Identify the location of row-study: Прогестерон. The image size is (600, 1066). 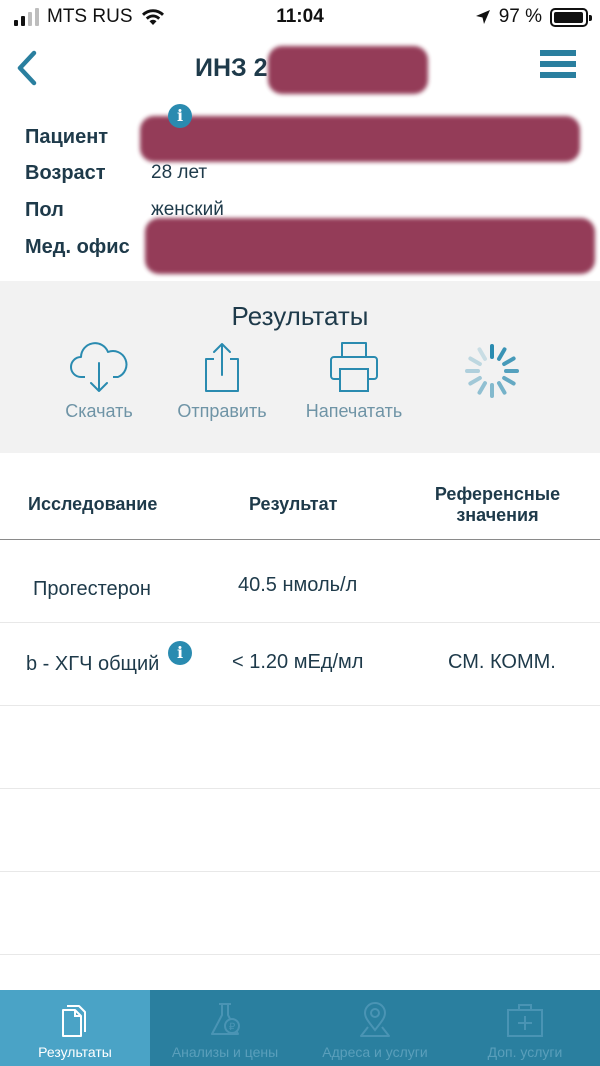
(92, 589).